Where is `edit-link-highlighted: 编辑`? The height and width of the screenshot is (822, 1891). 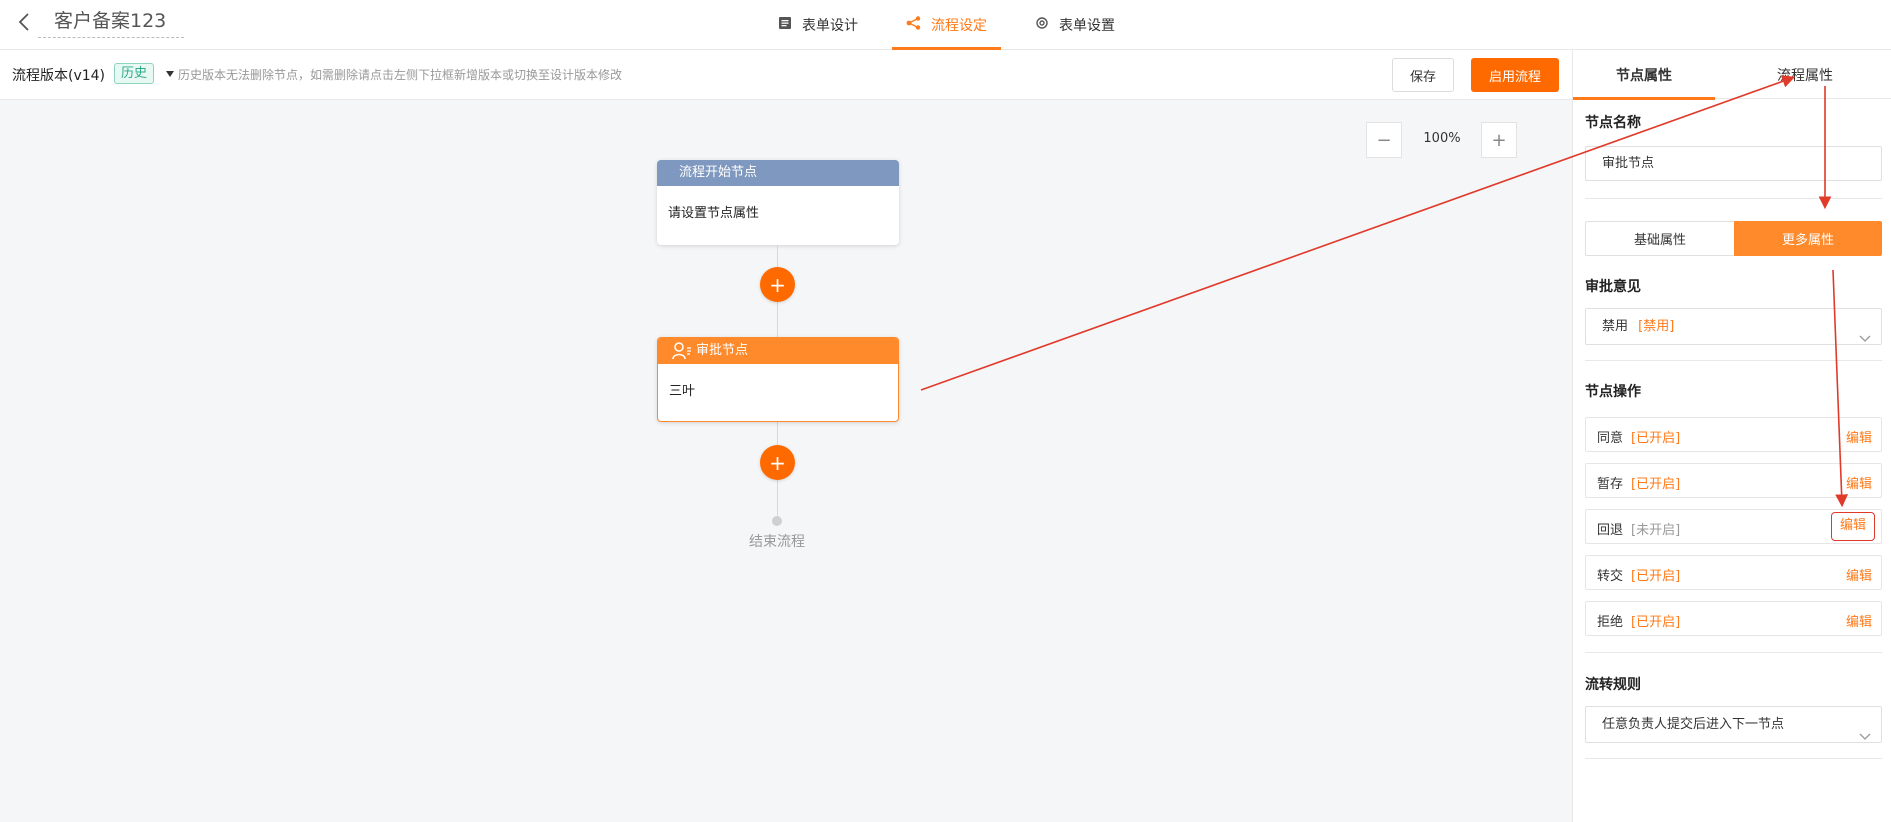
edit-link-highlighted: 编辑 is located at coordinates (1853, 526).